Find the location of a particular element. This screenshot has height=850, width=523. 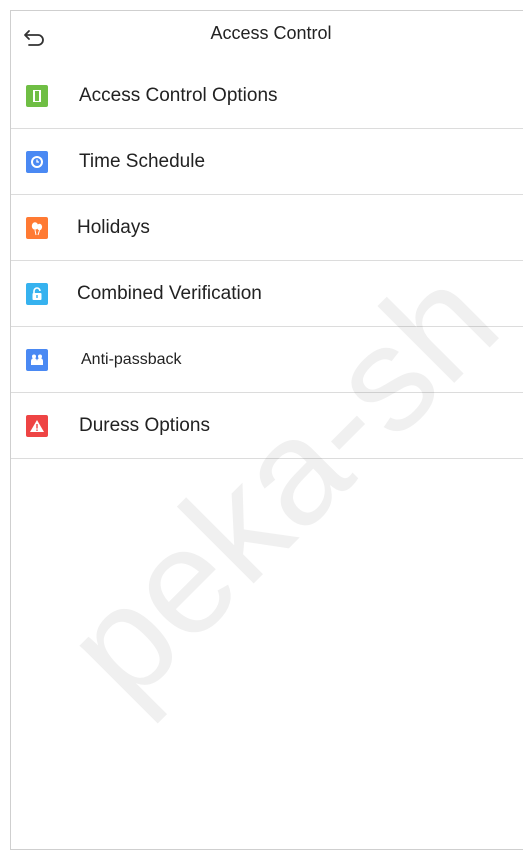

menu-item-label: Duress Options is located at coordinates (144, 425).